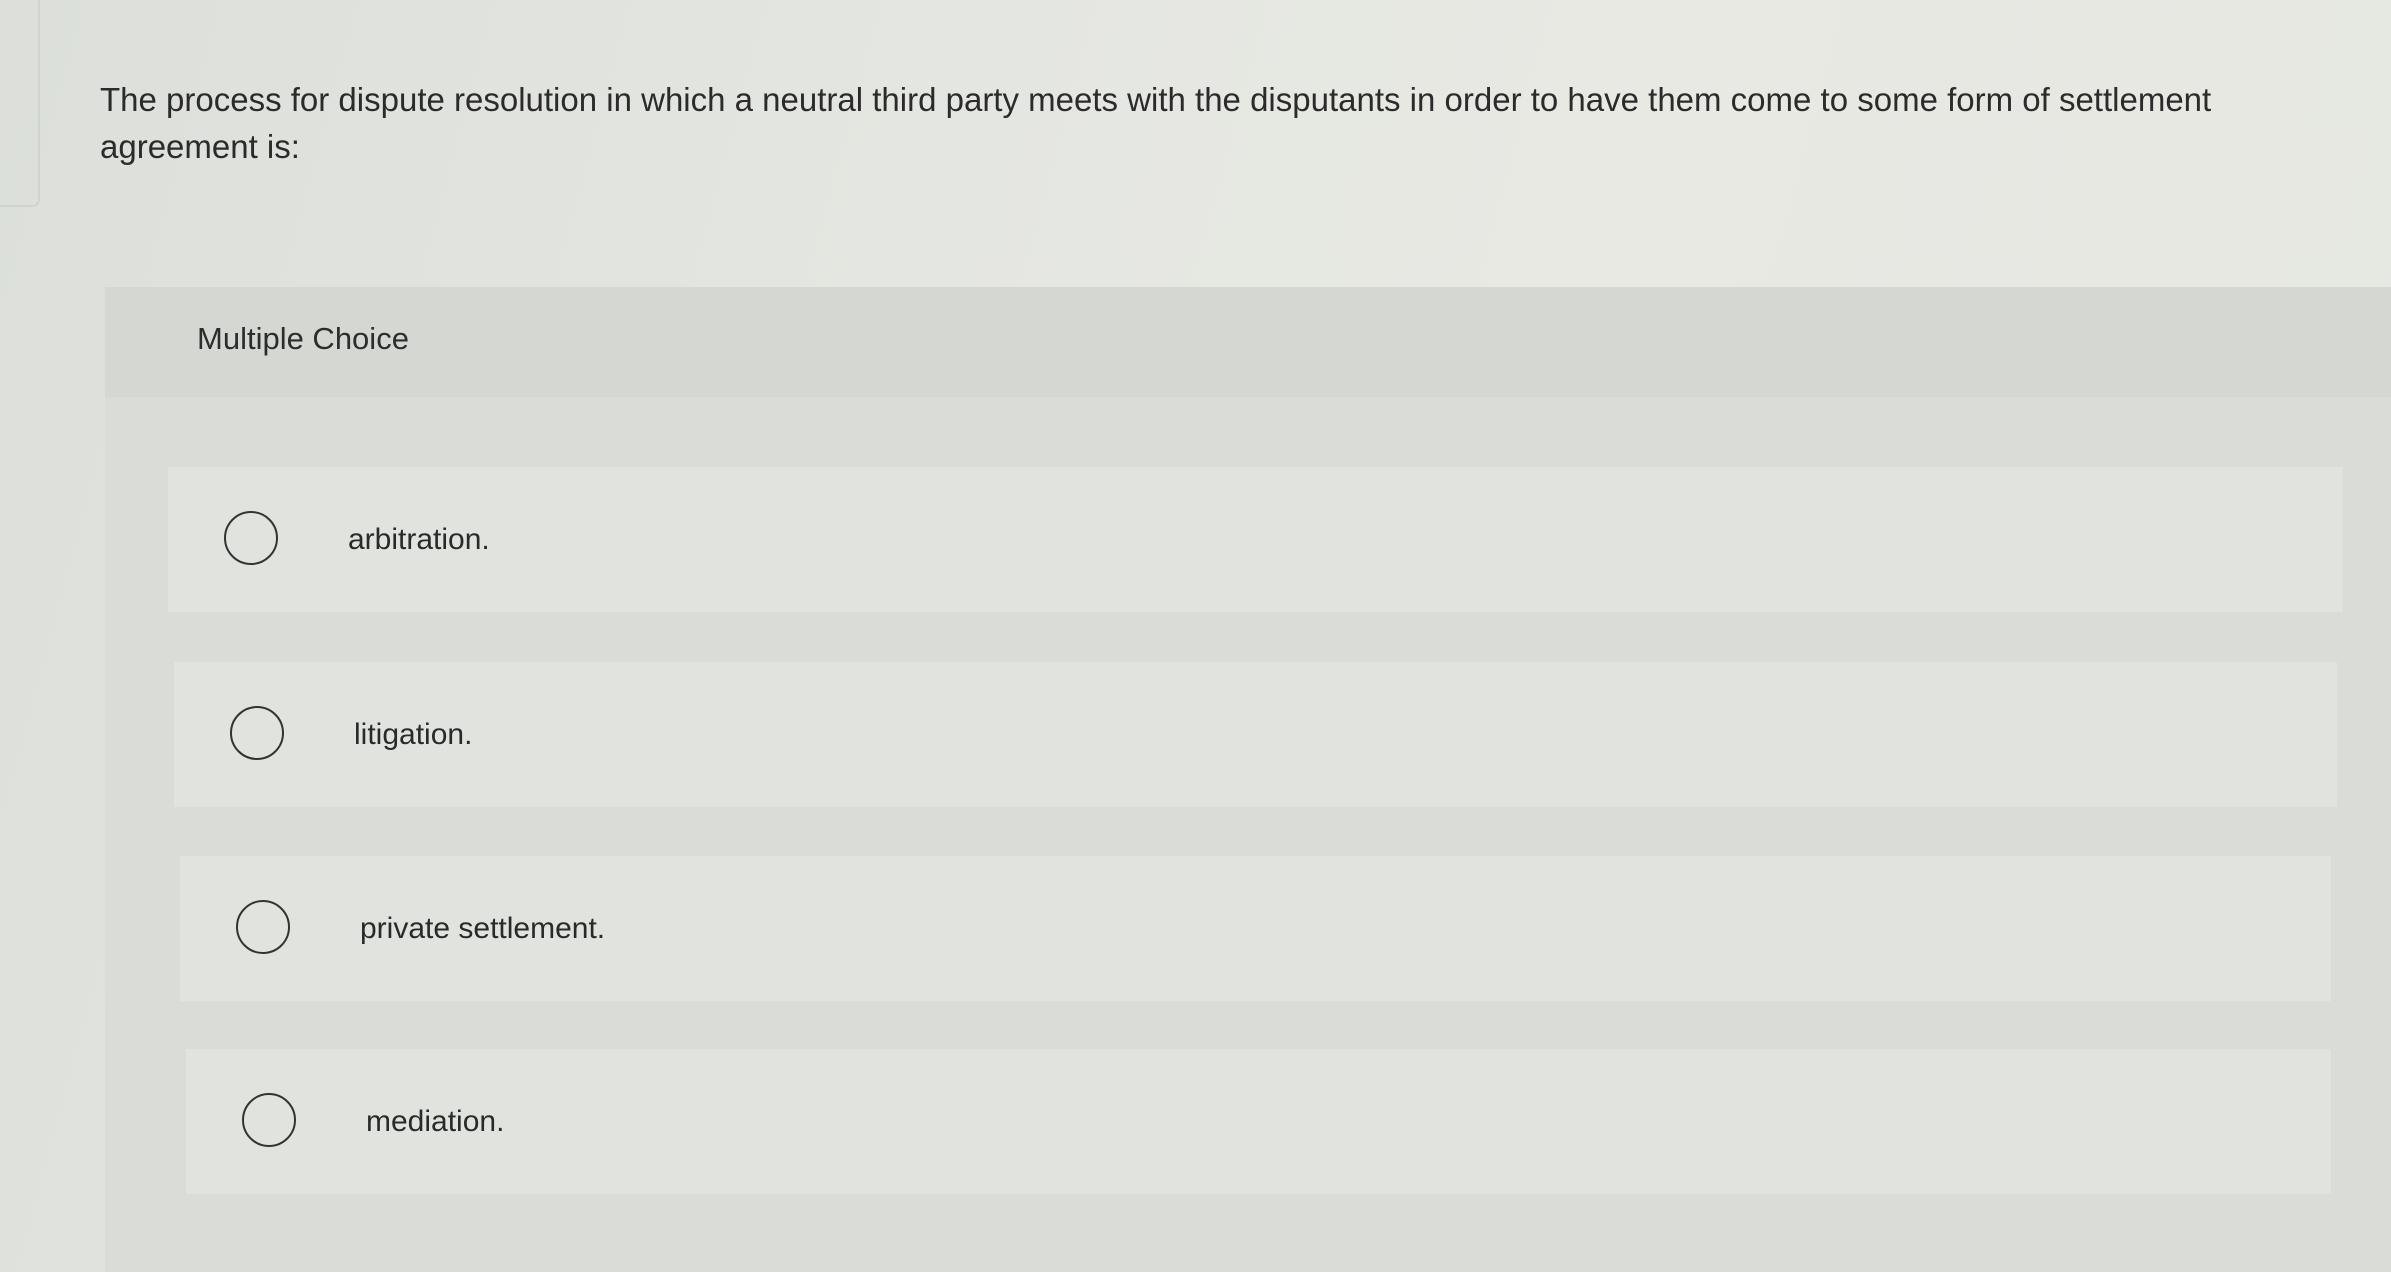 The height and width of the screenshot is (1272, 2391). Describe the element at coordinates (20, 103) in the screenshot. I see `page-edge-decoration` at that location.